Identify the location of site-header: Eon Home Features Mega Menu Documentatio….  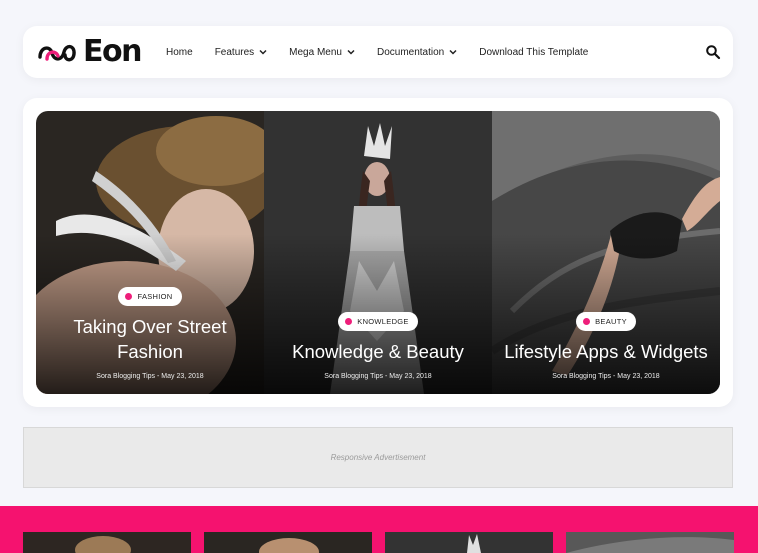
(378, 52).